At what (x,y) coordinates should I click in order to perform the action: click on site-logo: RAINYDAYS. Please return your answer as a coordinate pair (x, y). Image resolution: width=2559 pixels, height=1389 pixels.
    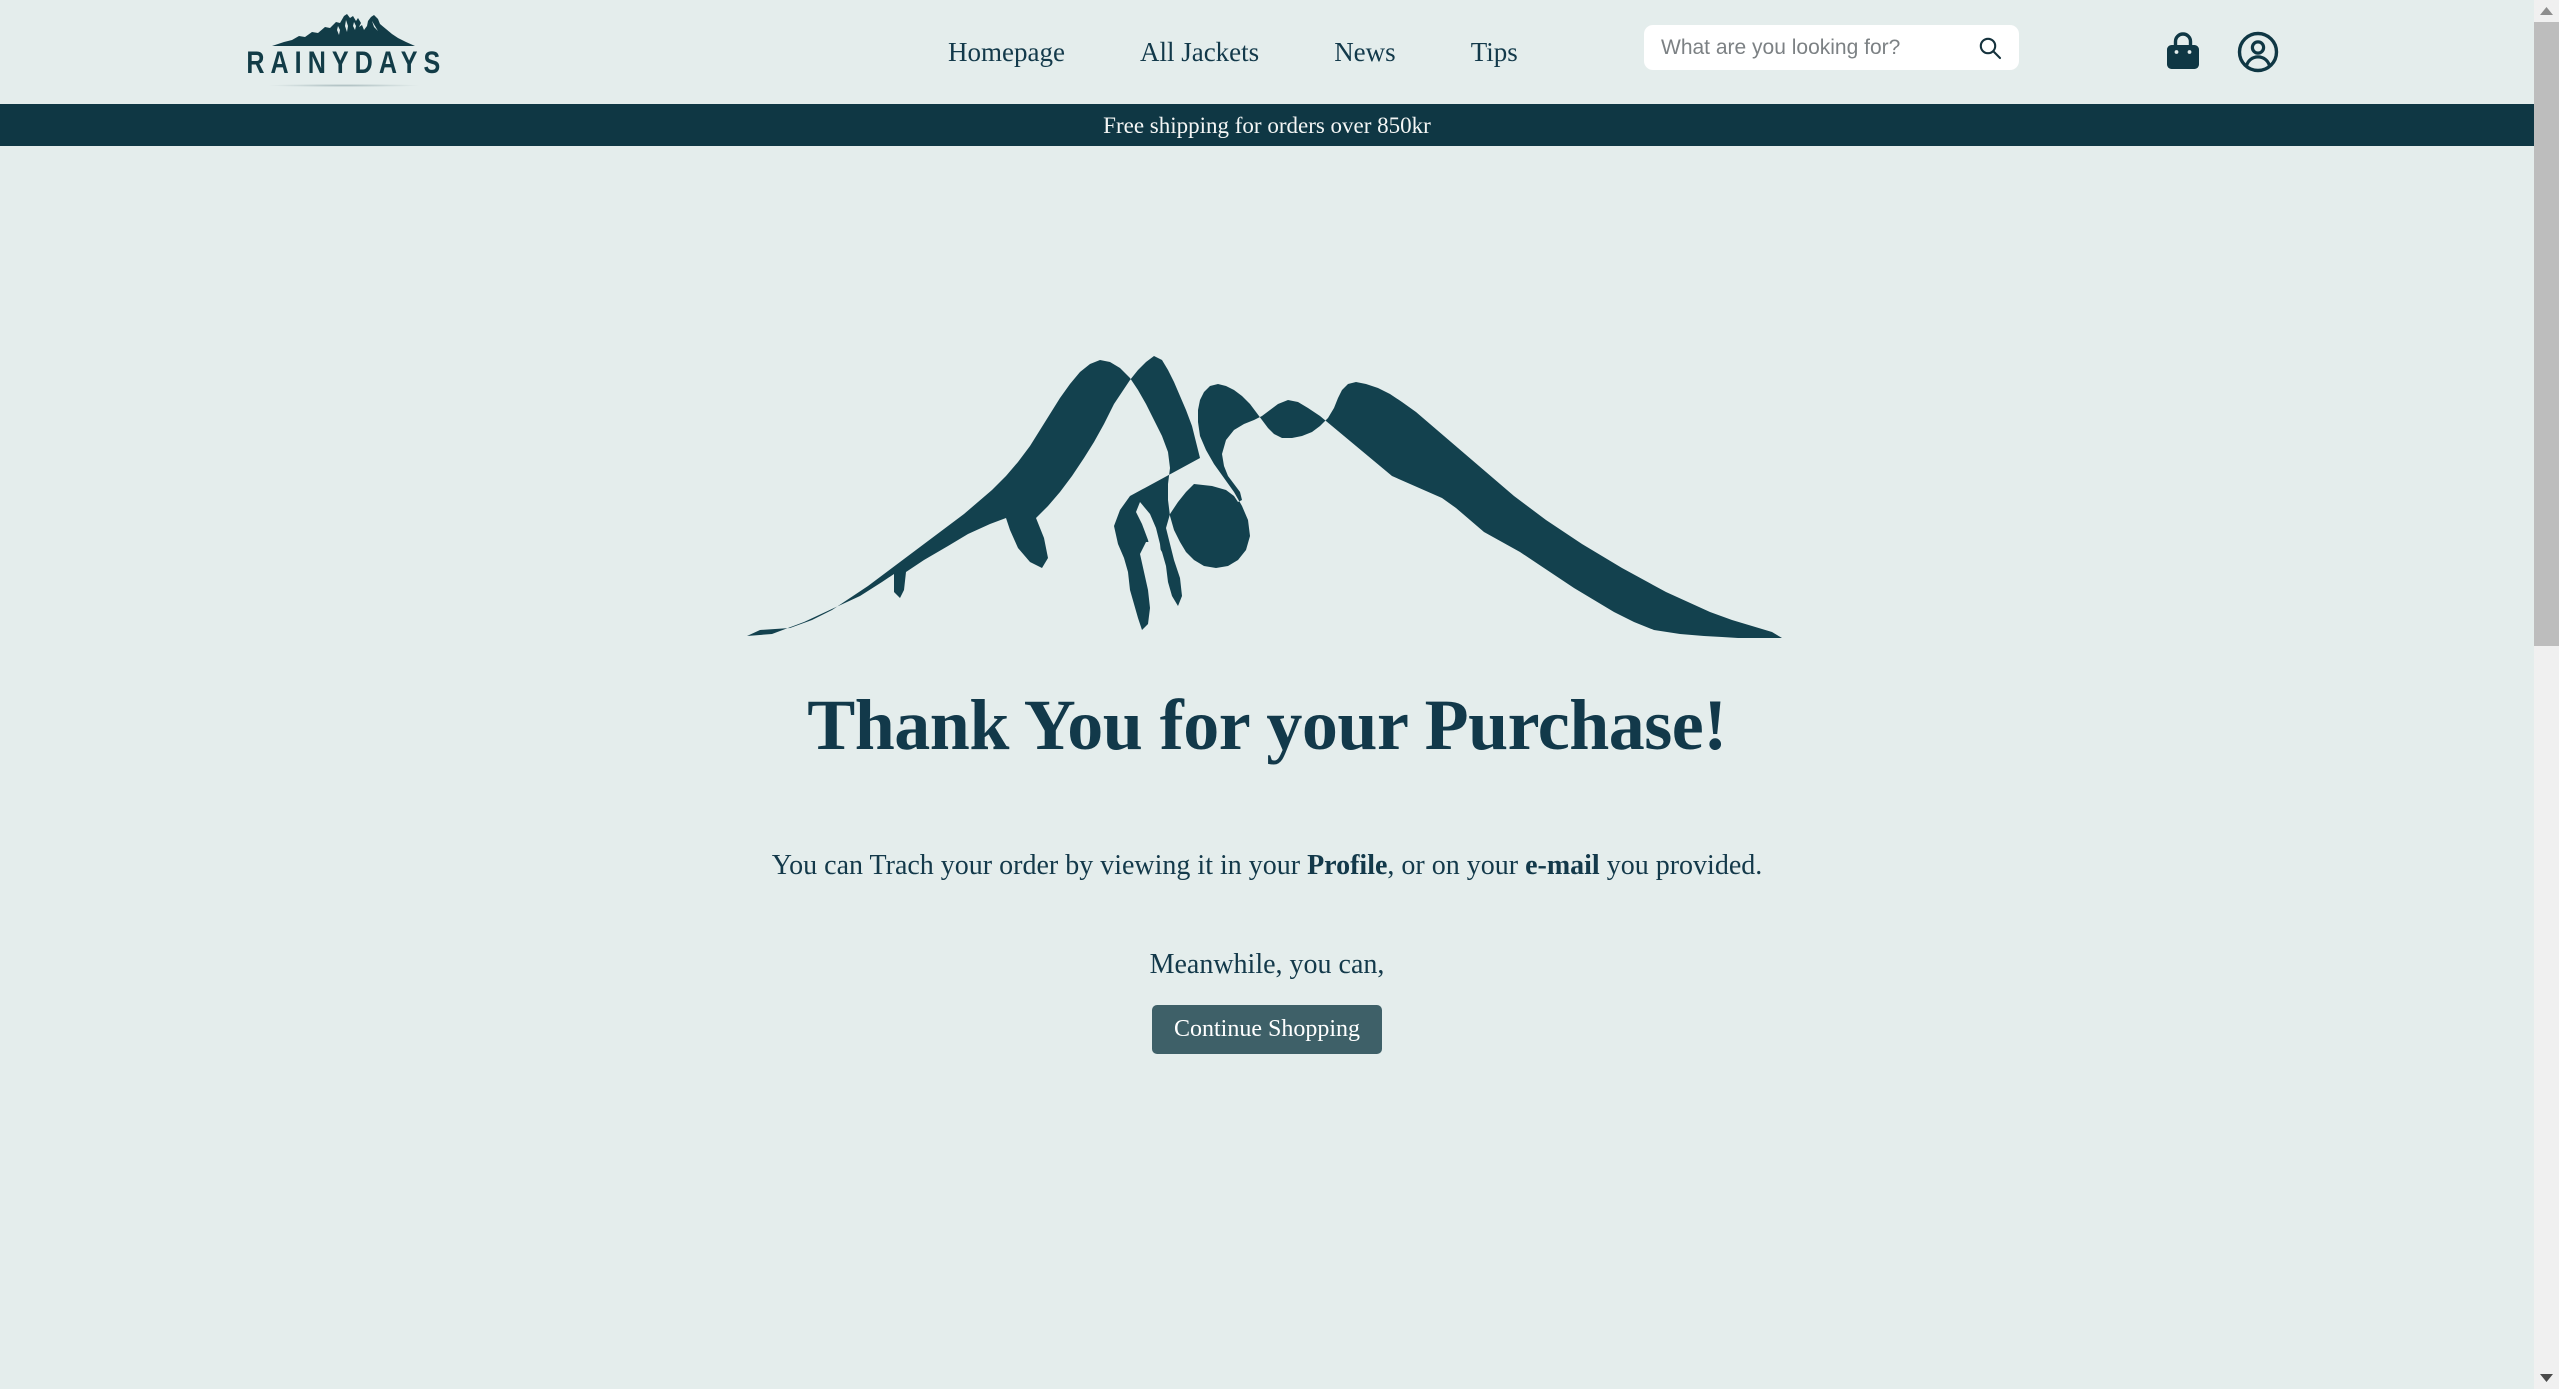
    Looking at the image, I should click on (344, 50).